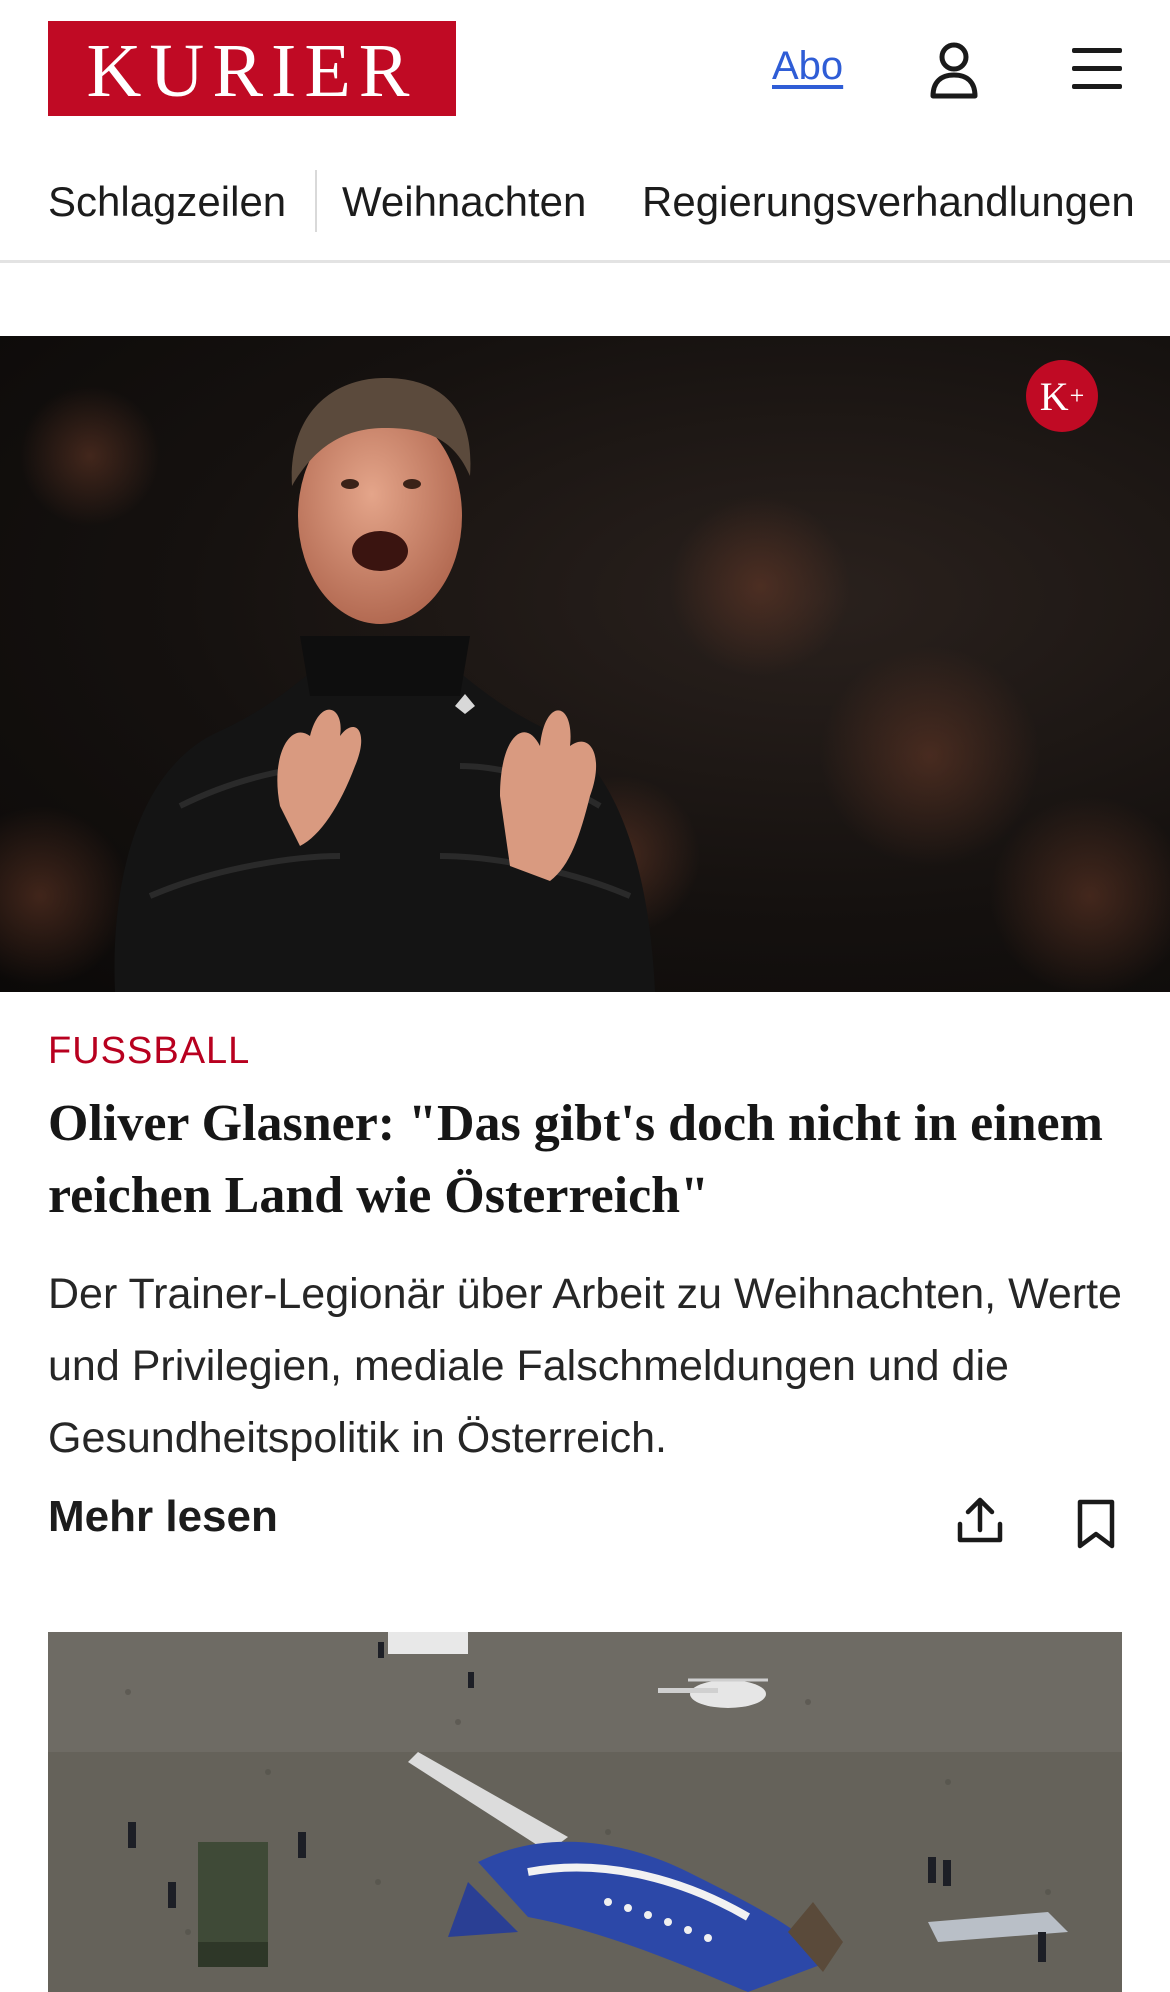 The height and width of the screenshot is (1992, 1170). I want to click on share-button, so click(980, 1520).